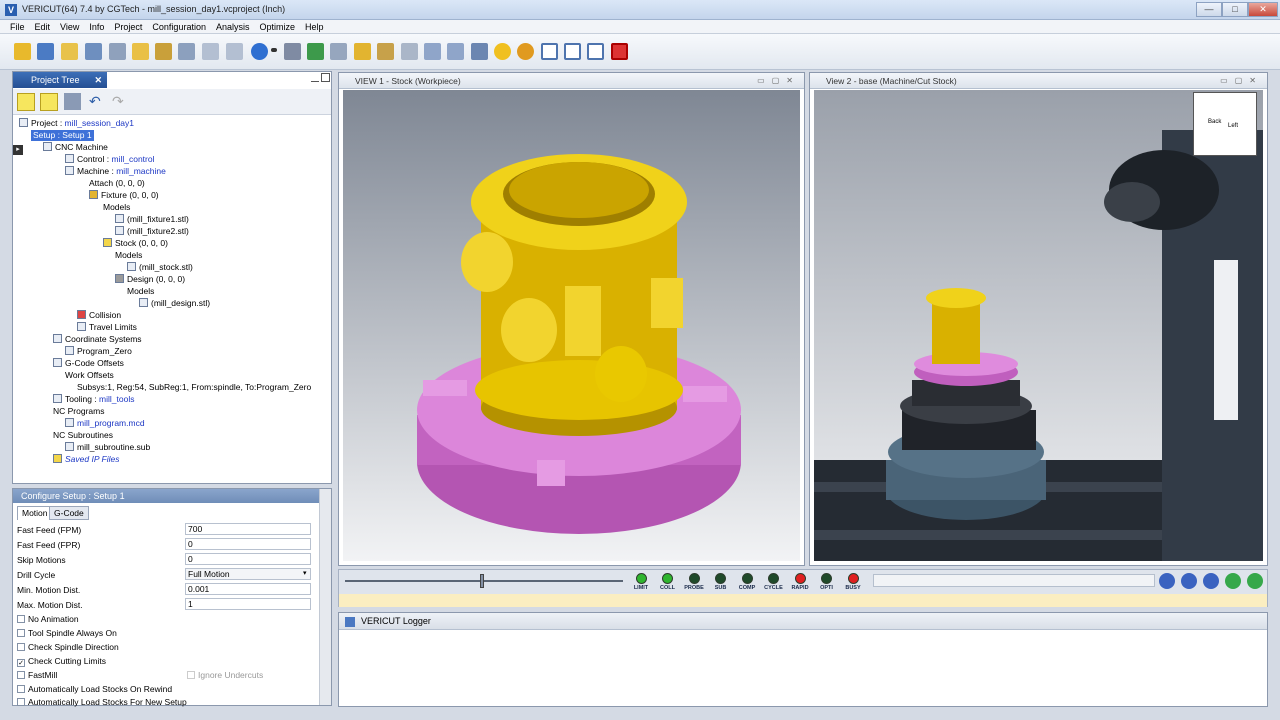 The width and height of the screenshot is (1280, 720). What do you see at coordinates (45, 51) in the screenshot?
I see `save-project-icon` at bounding box center [45, 51].